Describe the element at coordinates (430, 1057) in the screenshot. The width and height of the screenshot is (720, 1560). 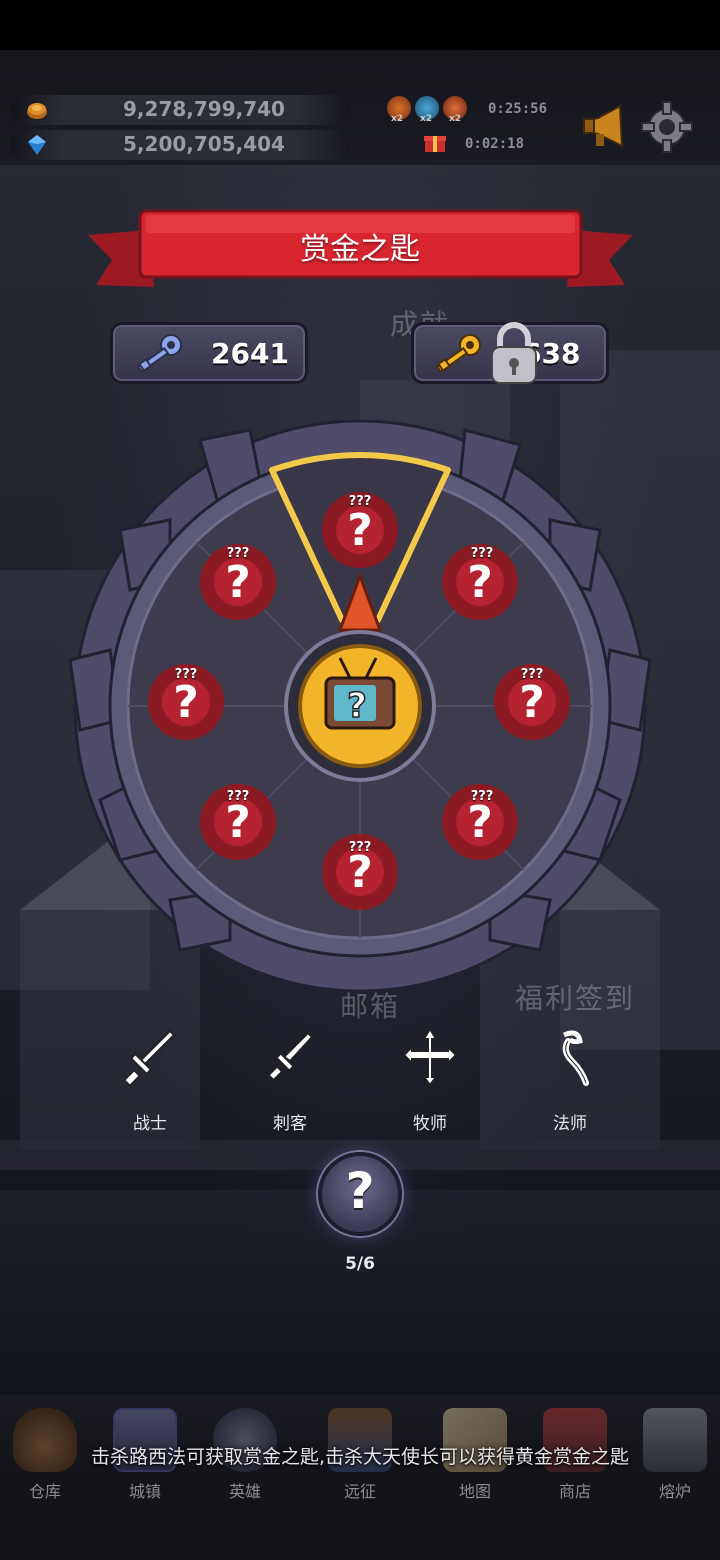
I see `holy-cross-icon` at that location.